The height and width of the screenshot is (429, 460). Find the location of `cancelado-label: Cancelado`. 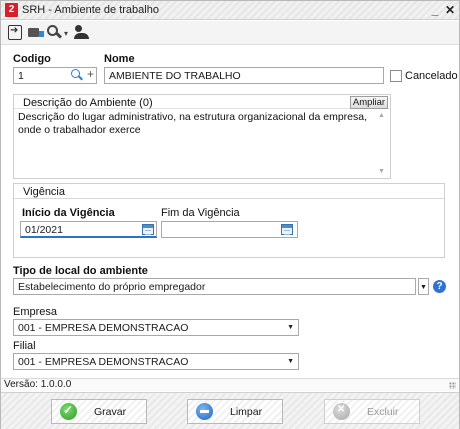

cancelado-label: Cancelado is located at coordinates (431, 76).